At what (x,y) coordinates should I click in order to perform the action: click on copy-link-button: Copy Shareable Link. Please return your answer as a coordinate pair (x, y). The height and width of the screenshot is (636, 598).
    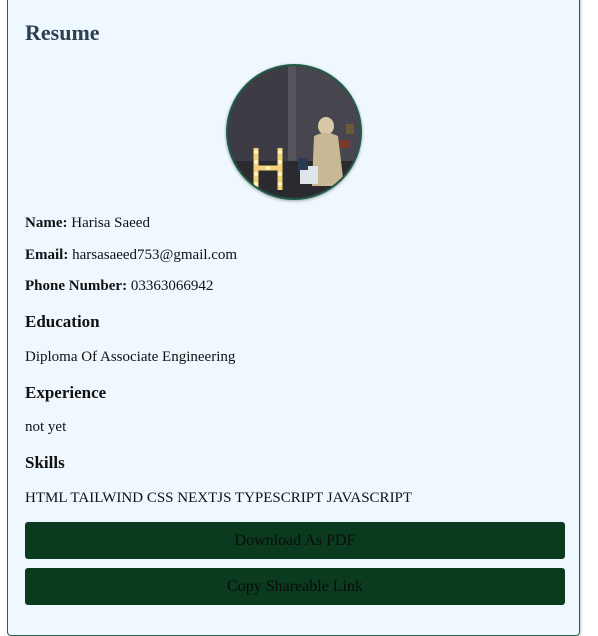
    Looking at the image, I should click on (295, 586).